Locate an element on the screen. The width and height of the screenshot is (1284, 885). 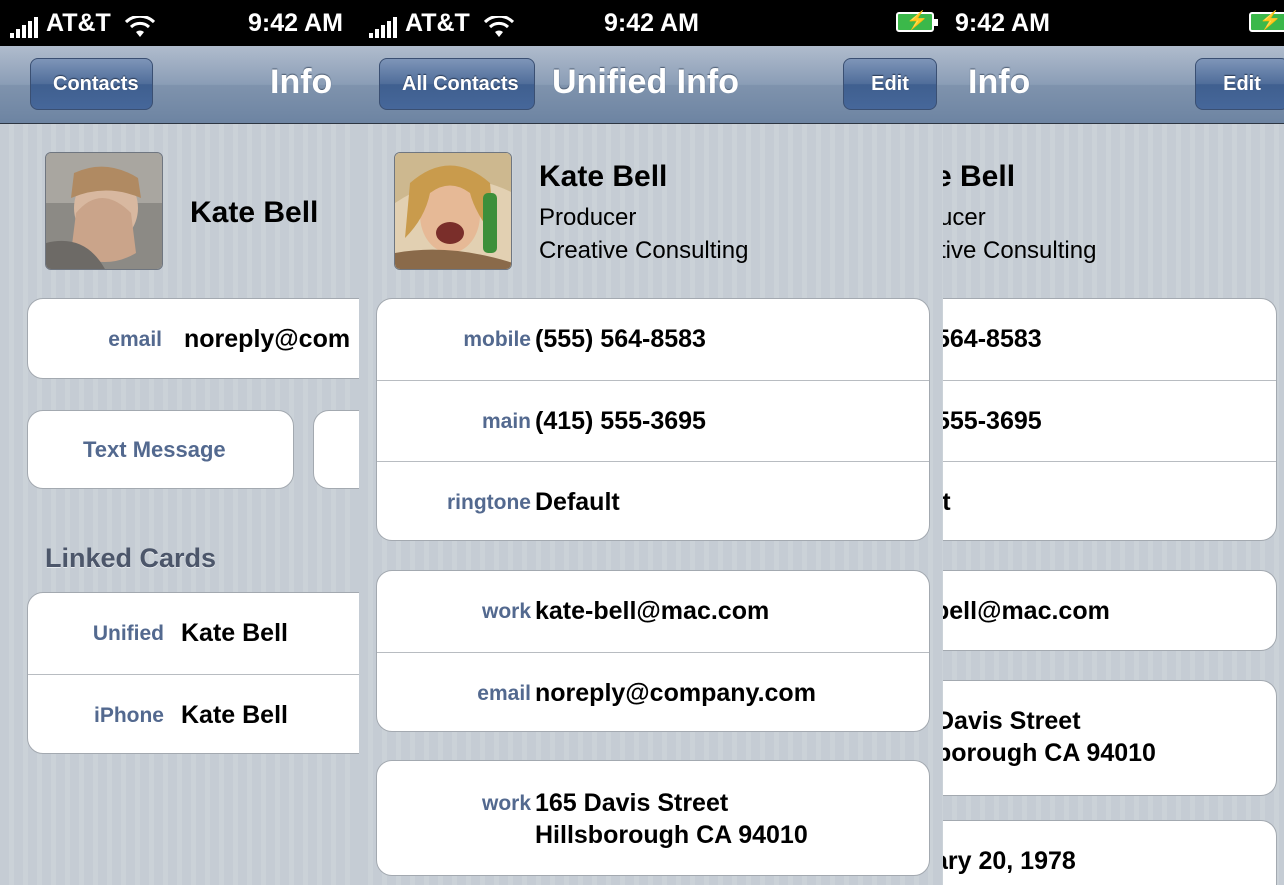
birthday-group: ary 20, 1978 is located at coordinates (1110, 852).